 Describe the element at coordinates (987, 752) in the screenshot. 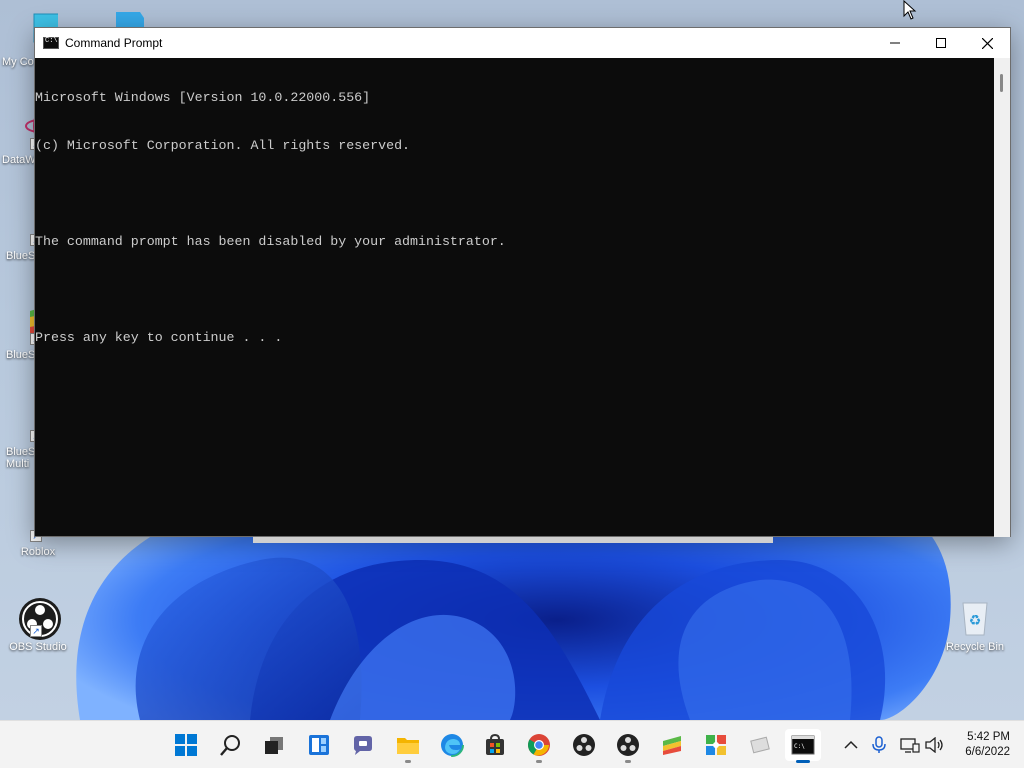

I see `clock-date: 6/6/2022` at that location.